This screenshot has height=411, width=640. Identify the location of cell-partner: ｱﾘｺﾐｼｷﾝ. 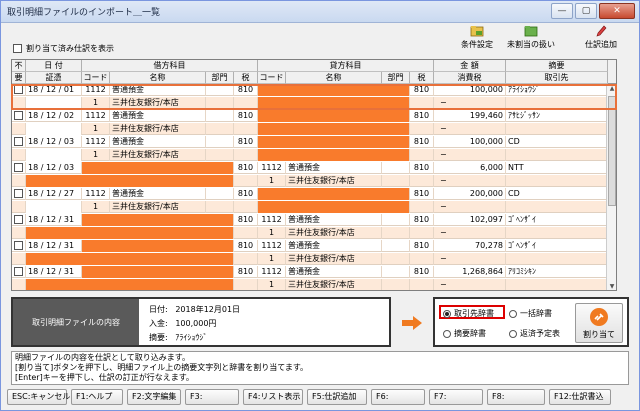
(557, 272).